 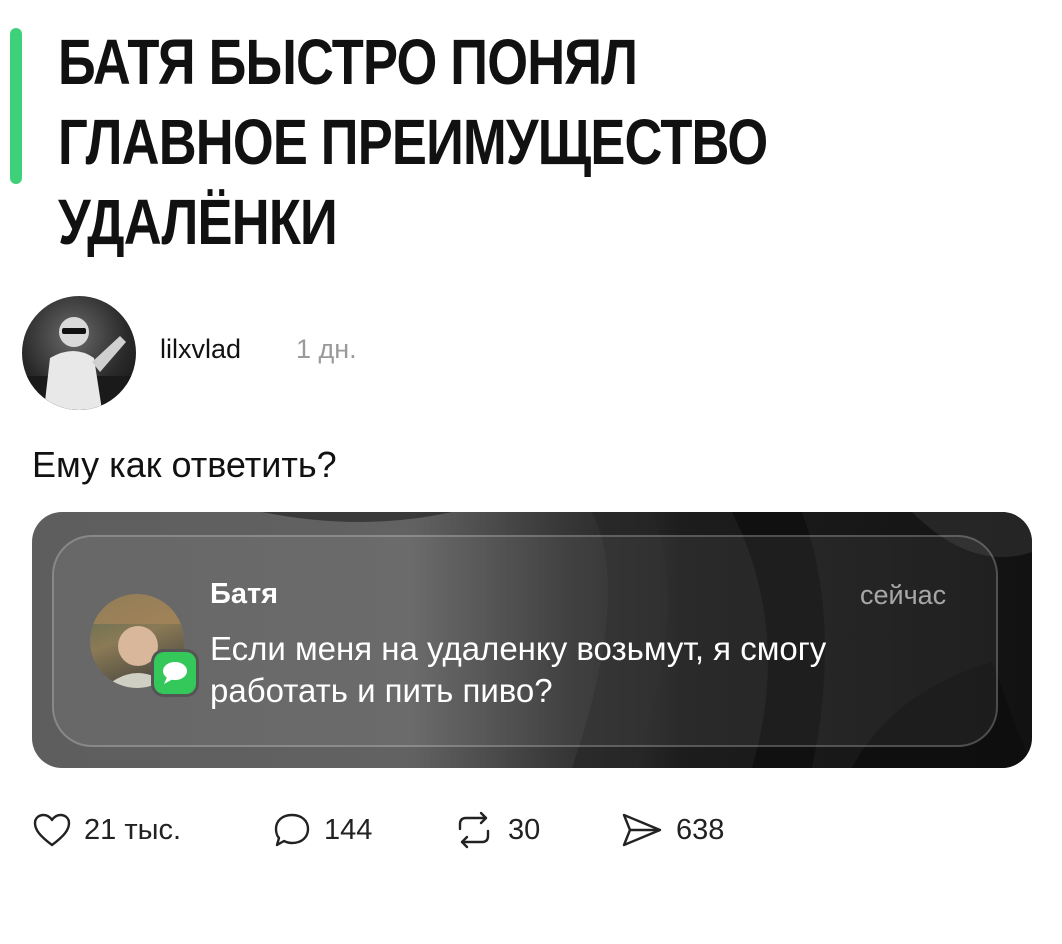 I want to click on avatar, so click(x=79, y=353).